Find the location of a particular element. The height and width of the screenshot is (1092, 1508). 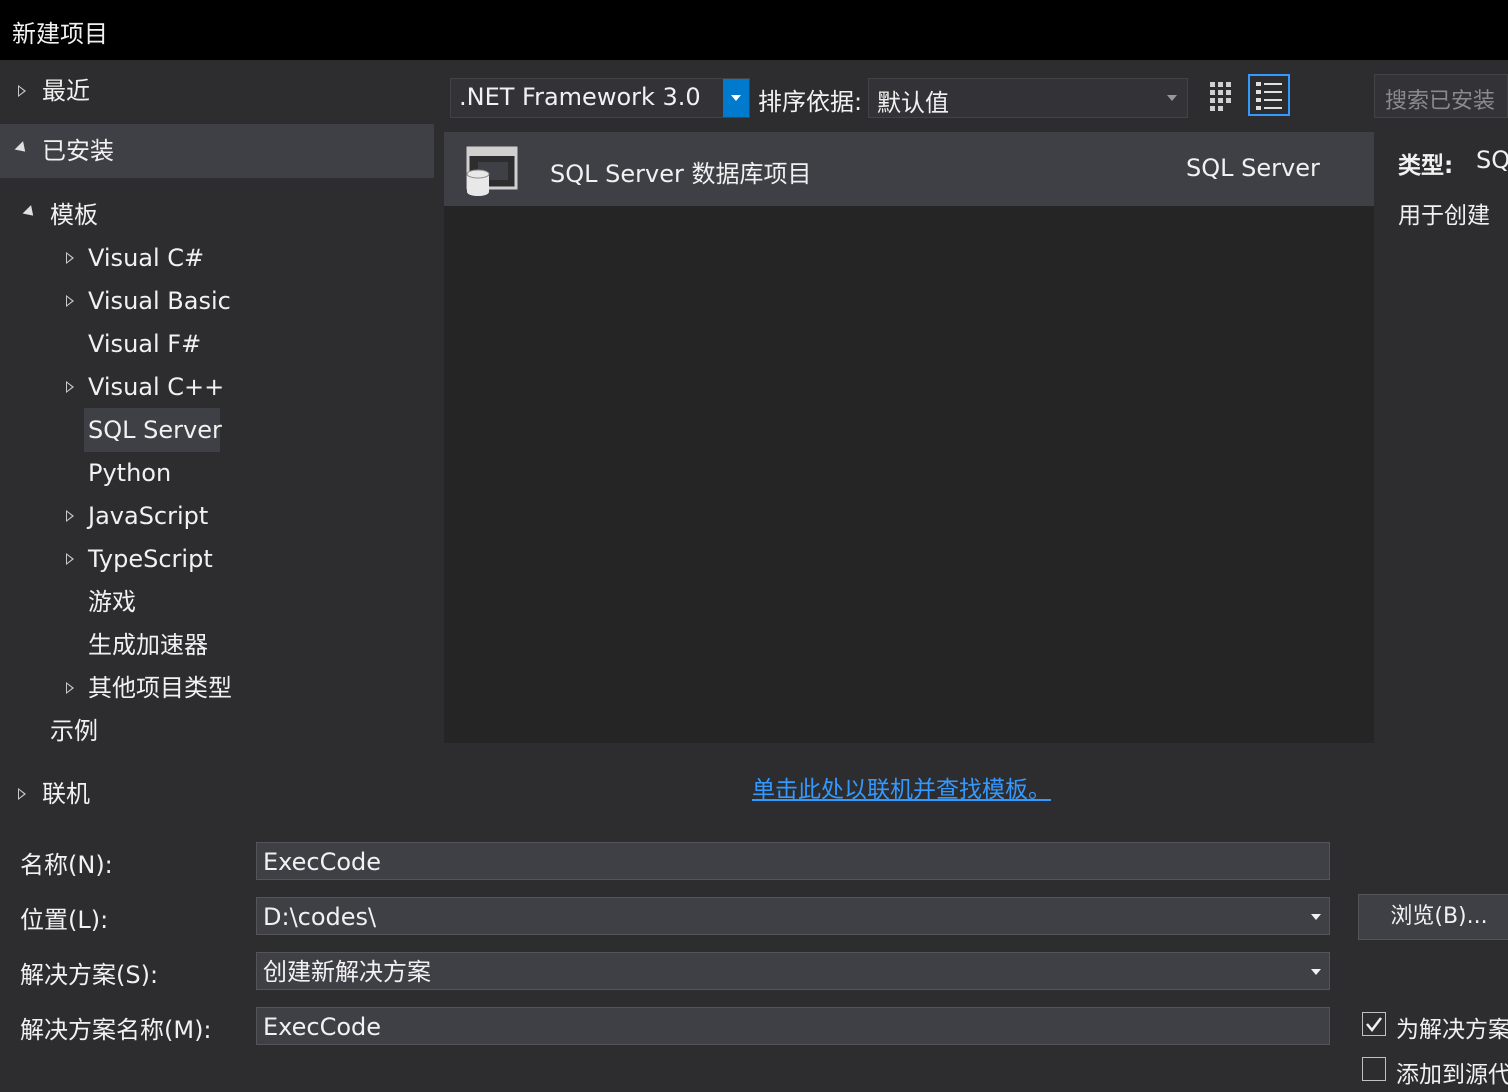

tree-item-label: JavaScript is located at coordinates (148, 516).